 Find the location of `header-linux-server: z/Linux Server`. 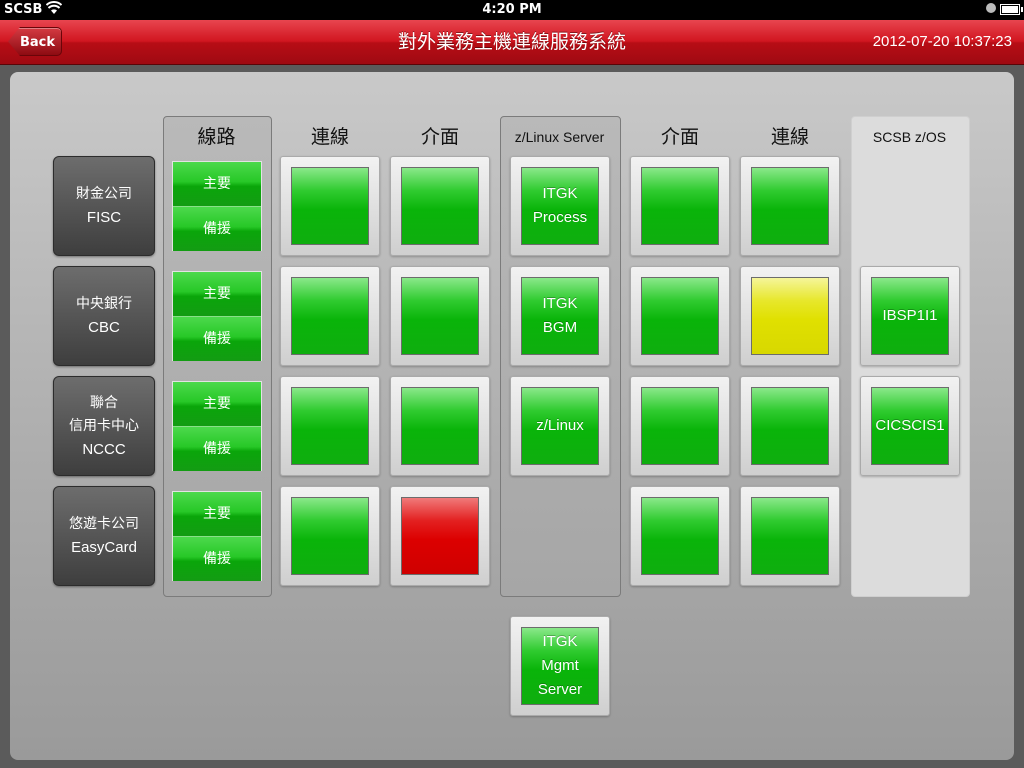

header-linux-server: z/Linux Server is located at coordinates (559, 137).